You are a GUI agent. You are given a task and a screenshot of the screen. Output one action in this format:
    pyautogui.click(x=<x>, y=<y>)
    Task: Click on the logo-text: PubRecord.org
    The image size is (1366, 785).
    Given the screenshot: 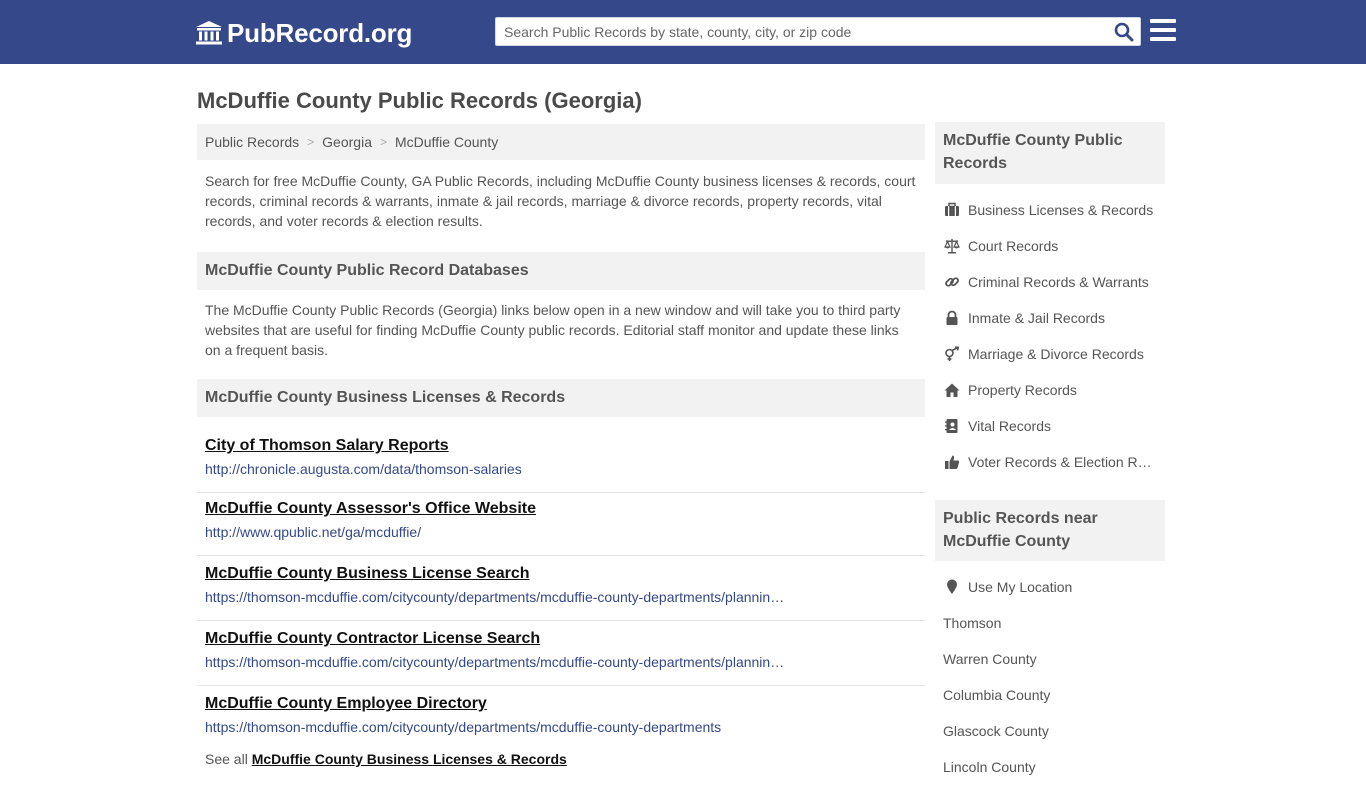 What is the action you would take?
    pyautogui.click(x=320, y=32)
    